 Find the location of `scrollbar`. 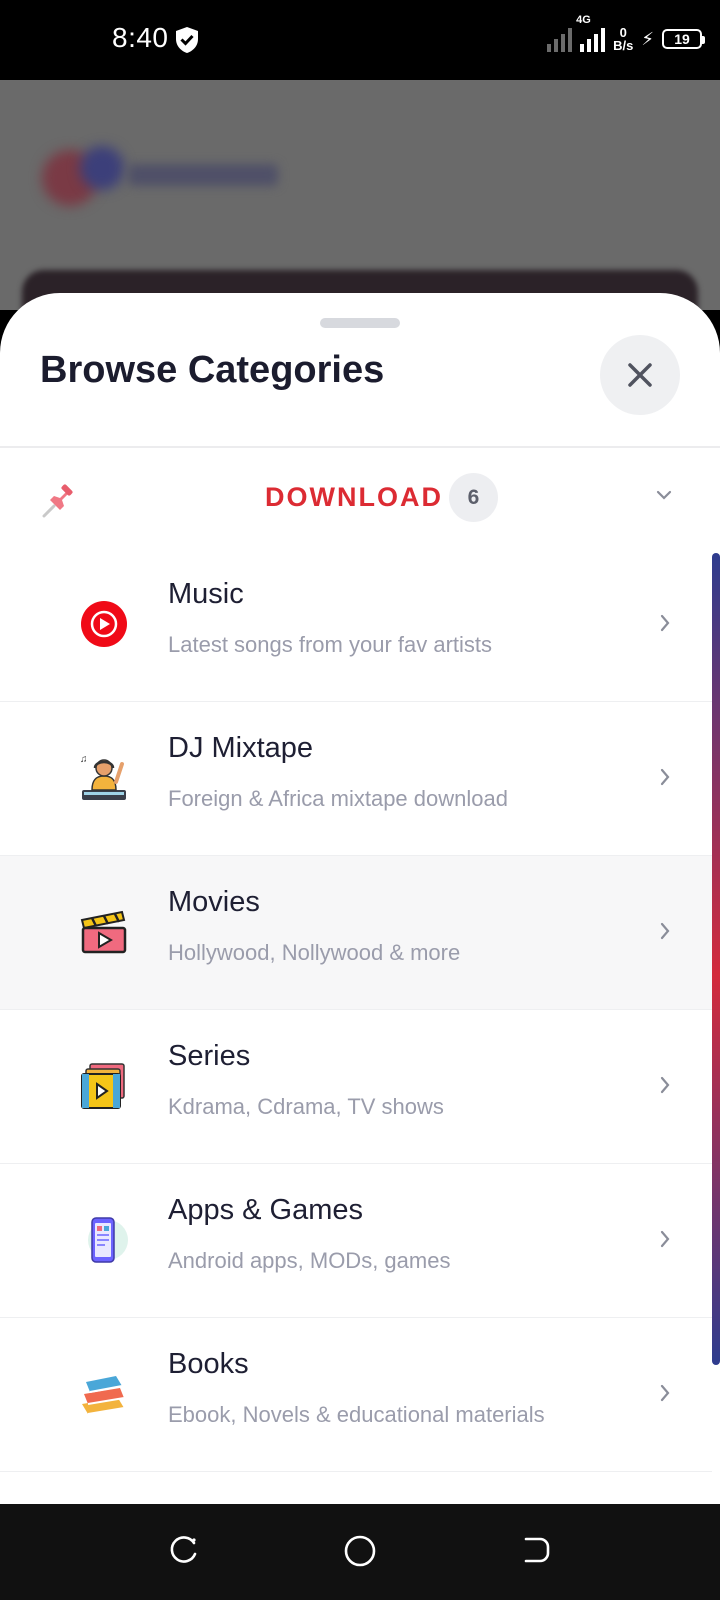

scrollbar is located at coordinates (716, 959).